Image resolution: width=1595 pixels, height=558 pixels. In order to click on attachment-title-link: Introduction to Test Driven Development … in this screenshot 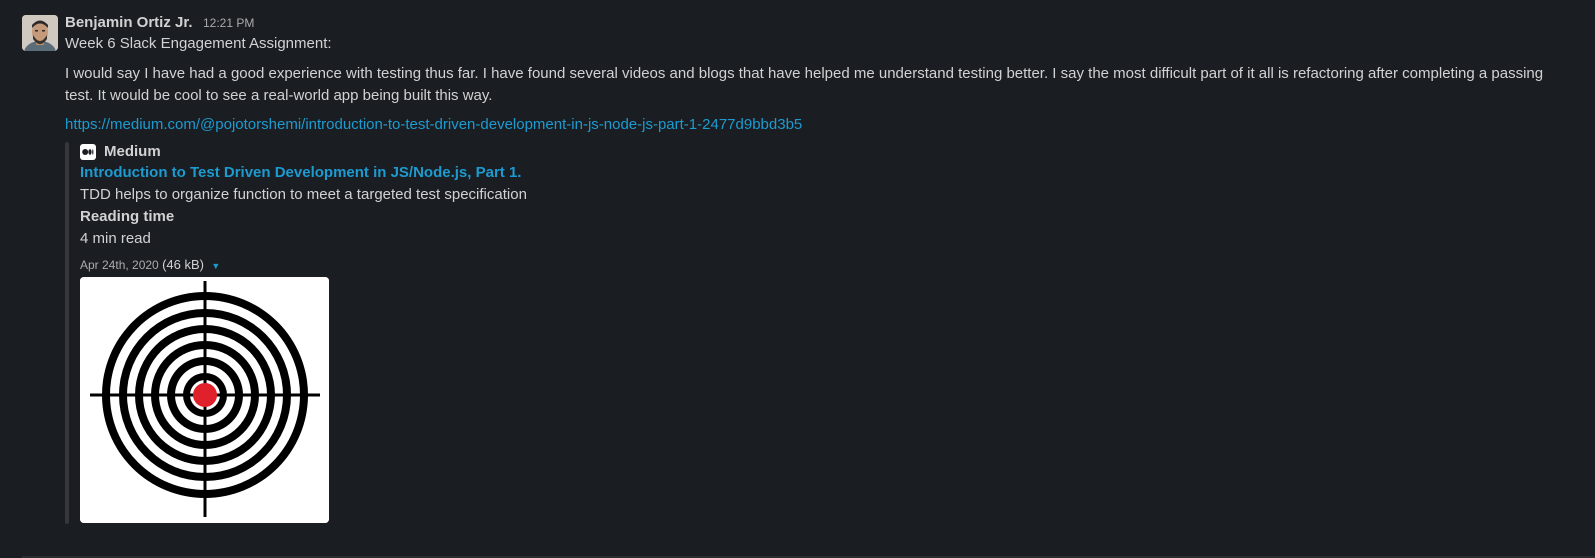, I will do `click(827, 173)`.